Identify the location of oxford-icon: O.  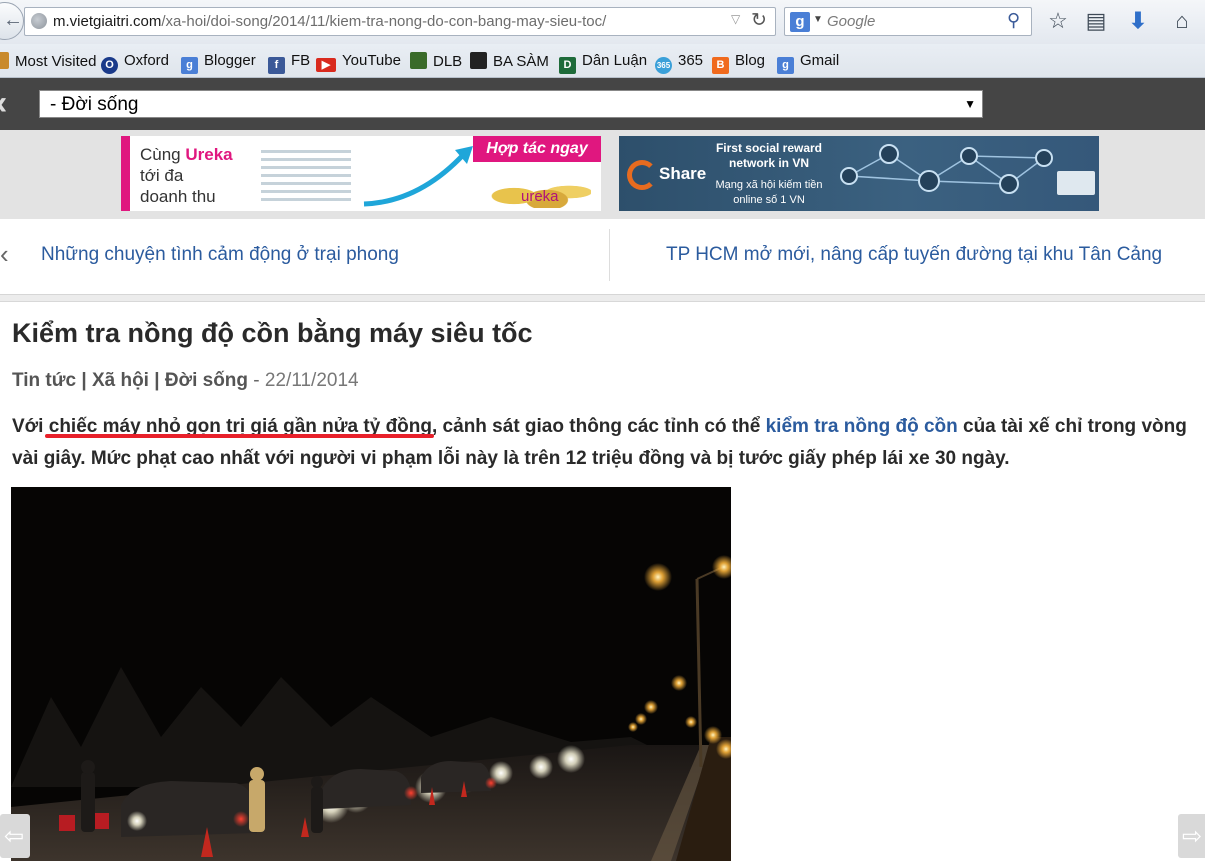
(109, 65).